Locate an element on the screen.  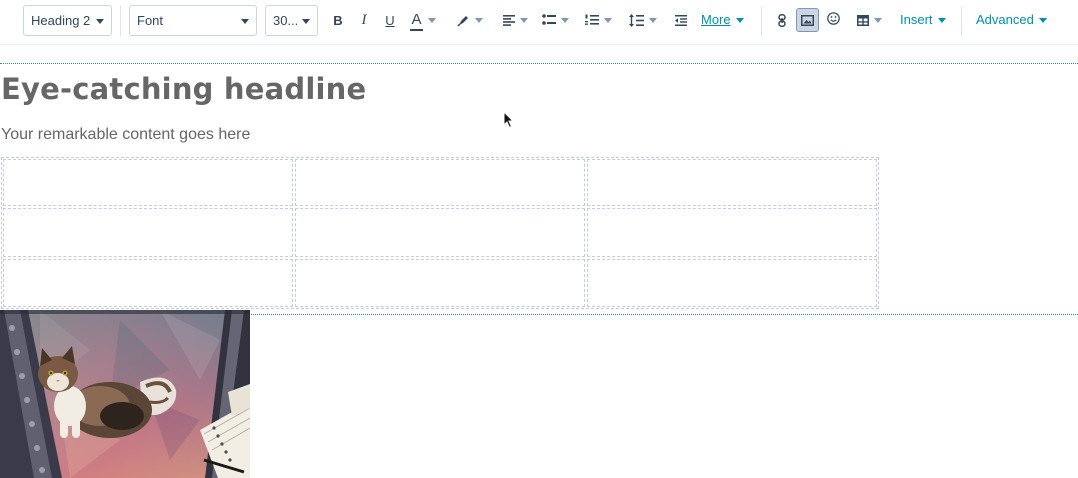
bold-icon: B is located at coordinates (338, 20).